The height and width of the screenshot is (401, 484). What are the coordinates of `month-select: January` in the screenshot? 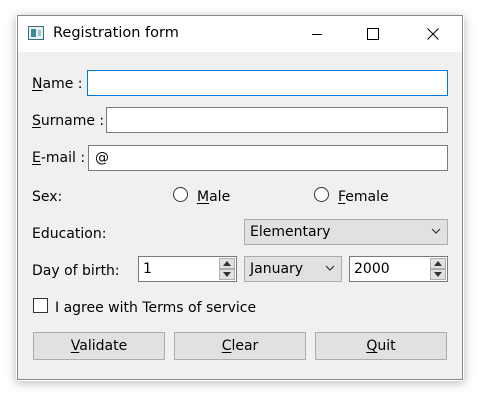 It's located at (293, 269).